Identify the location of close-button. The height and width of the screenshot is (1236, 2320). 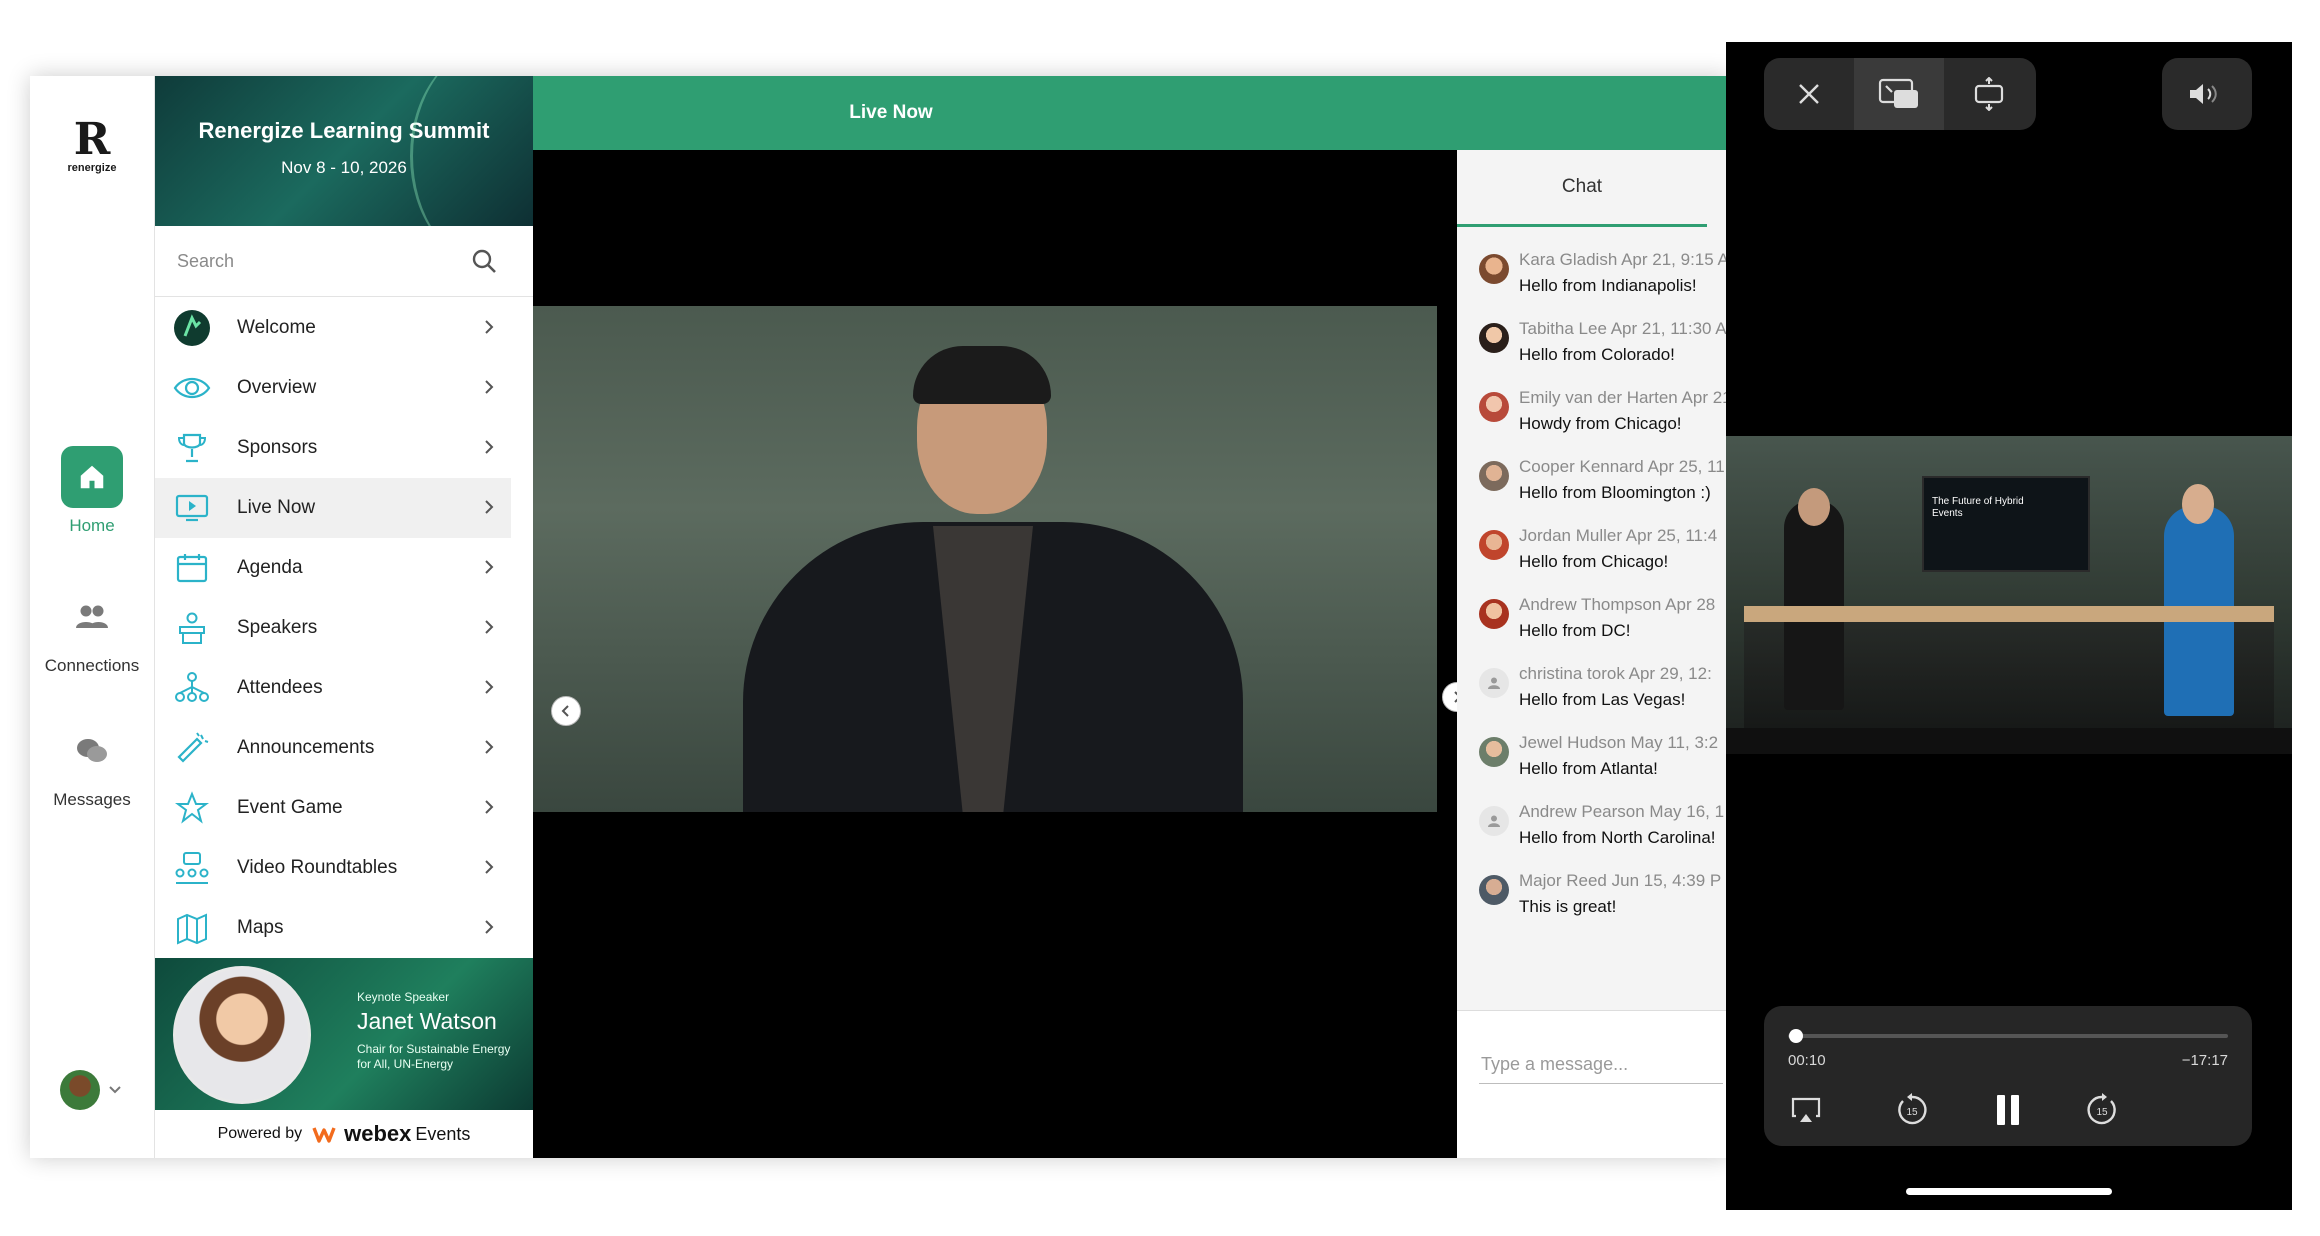
(1809, 94).